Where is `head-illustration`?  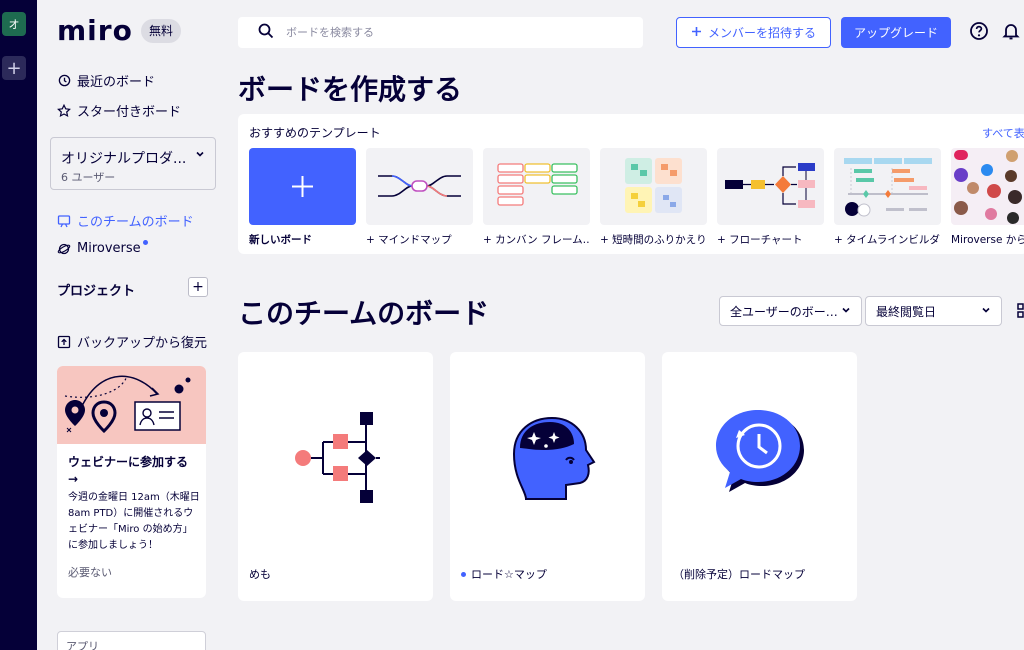
head-illustration is located at coordinates (547, 462).